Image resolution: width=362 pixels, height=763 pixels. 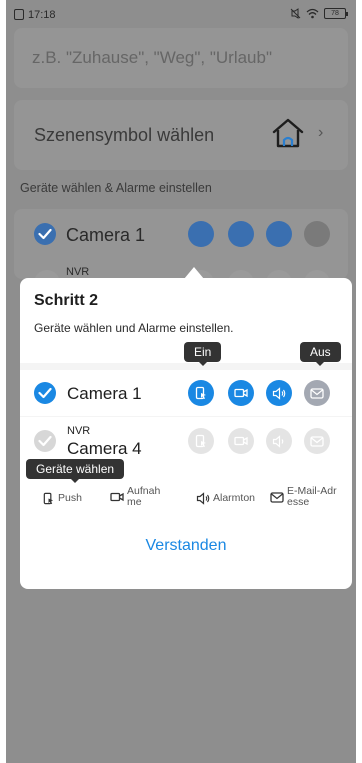 I want to click on tooltip-on: Ein, so click(x=203, y=354).